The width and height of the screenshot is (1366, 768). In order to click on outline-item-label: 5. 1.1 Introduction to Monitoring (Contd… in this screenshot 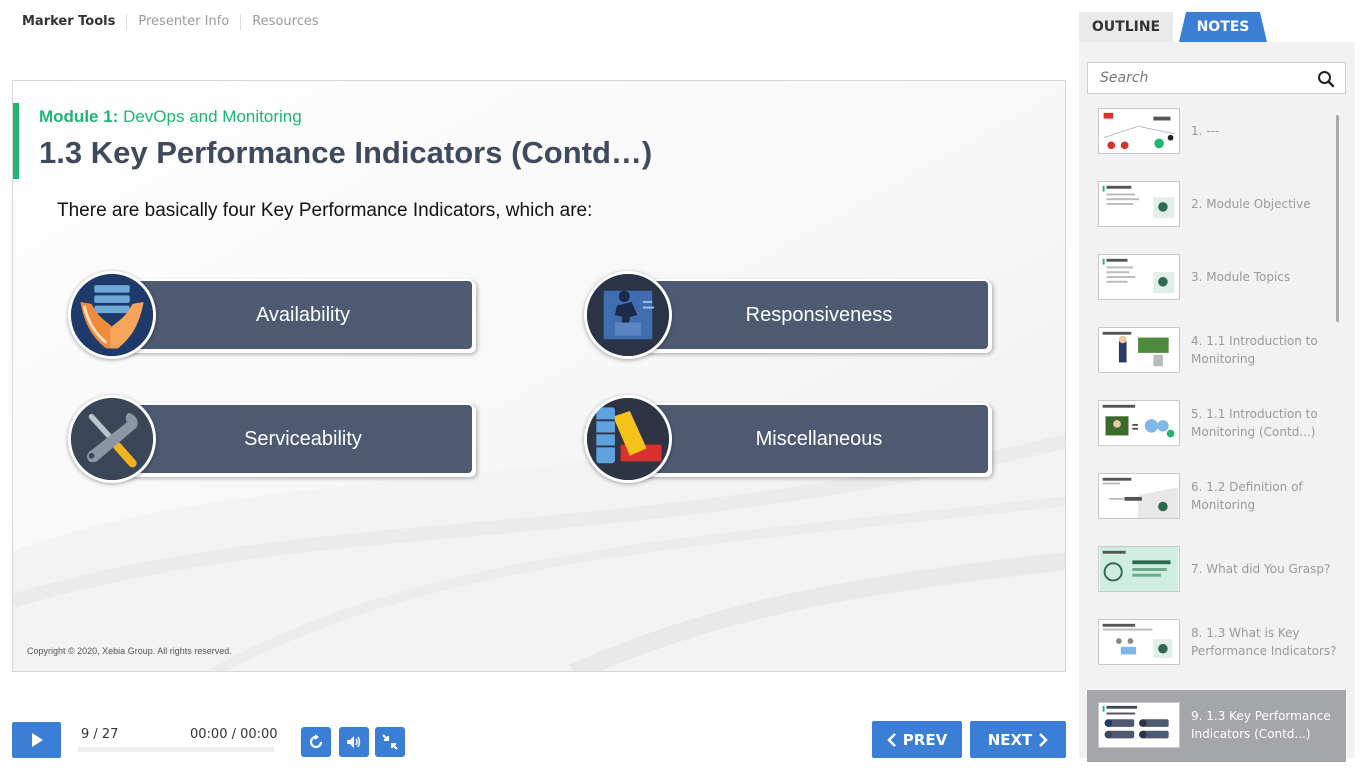, I will do `click(1254, 423)`.